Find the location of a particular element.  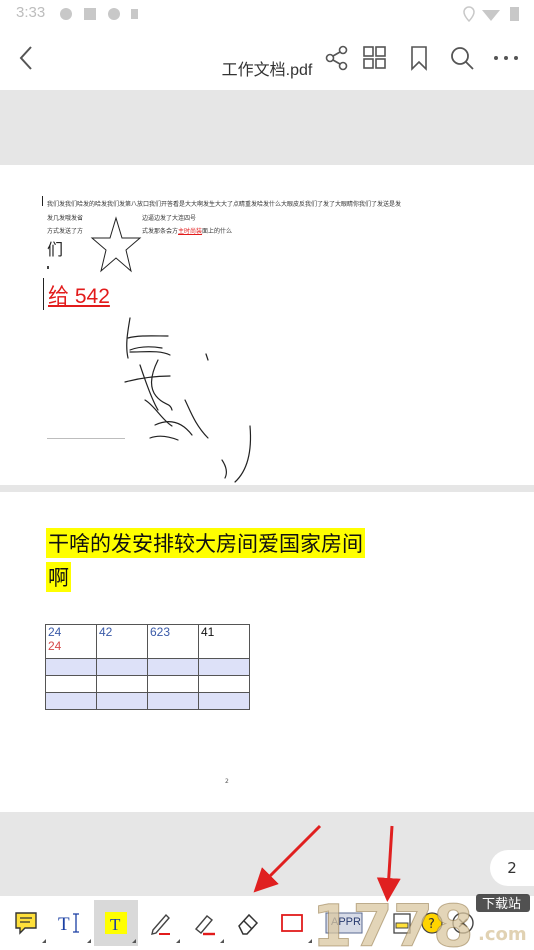

handwritten-signature is located at coordinates (190, 400).